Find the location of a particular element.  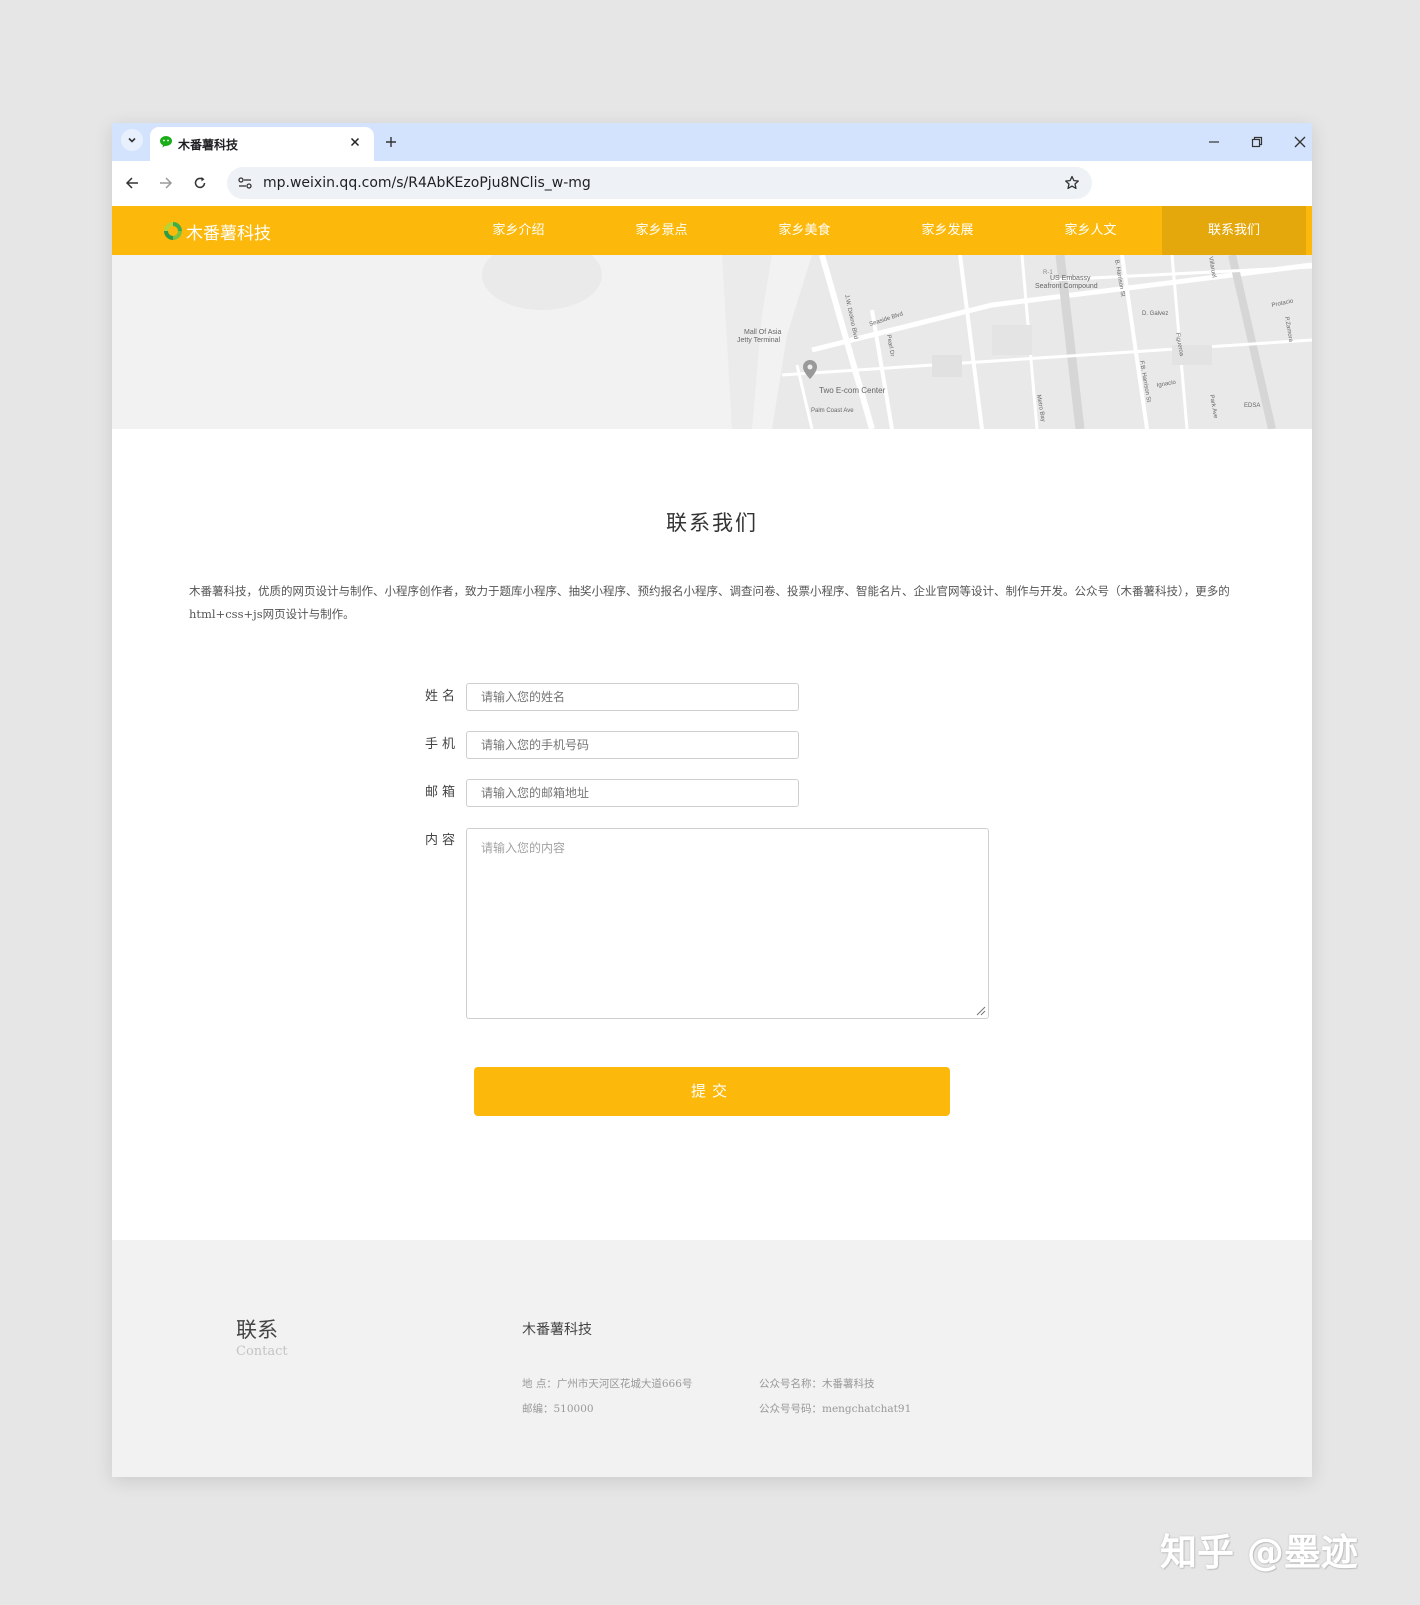

map-label-jetty: Jetty Terminal is located at coordinates (758, 340).